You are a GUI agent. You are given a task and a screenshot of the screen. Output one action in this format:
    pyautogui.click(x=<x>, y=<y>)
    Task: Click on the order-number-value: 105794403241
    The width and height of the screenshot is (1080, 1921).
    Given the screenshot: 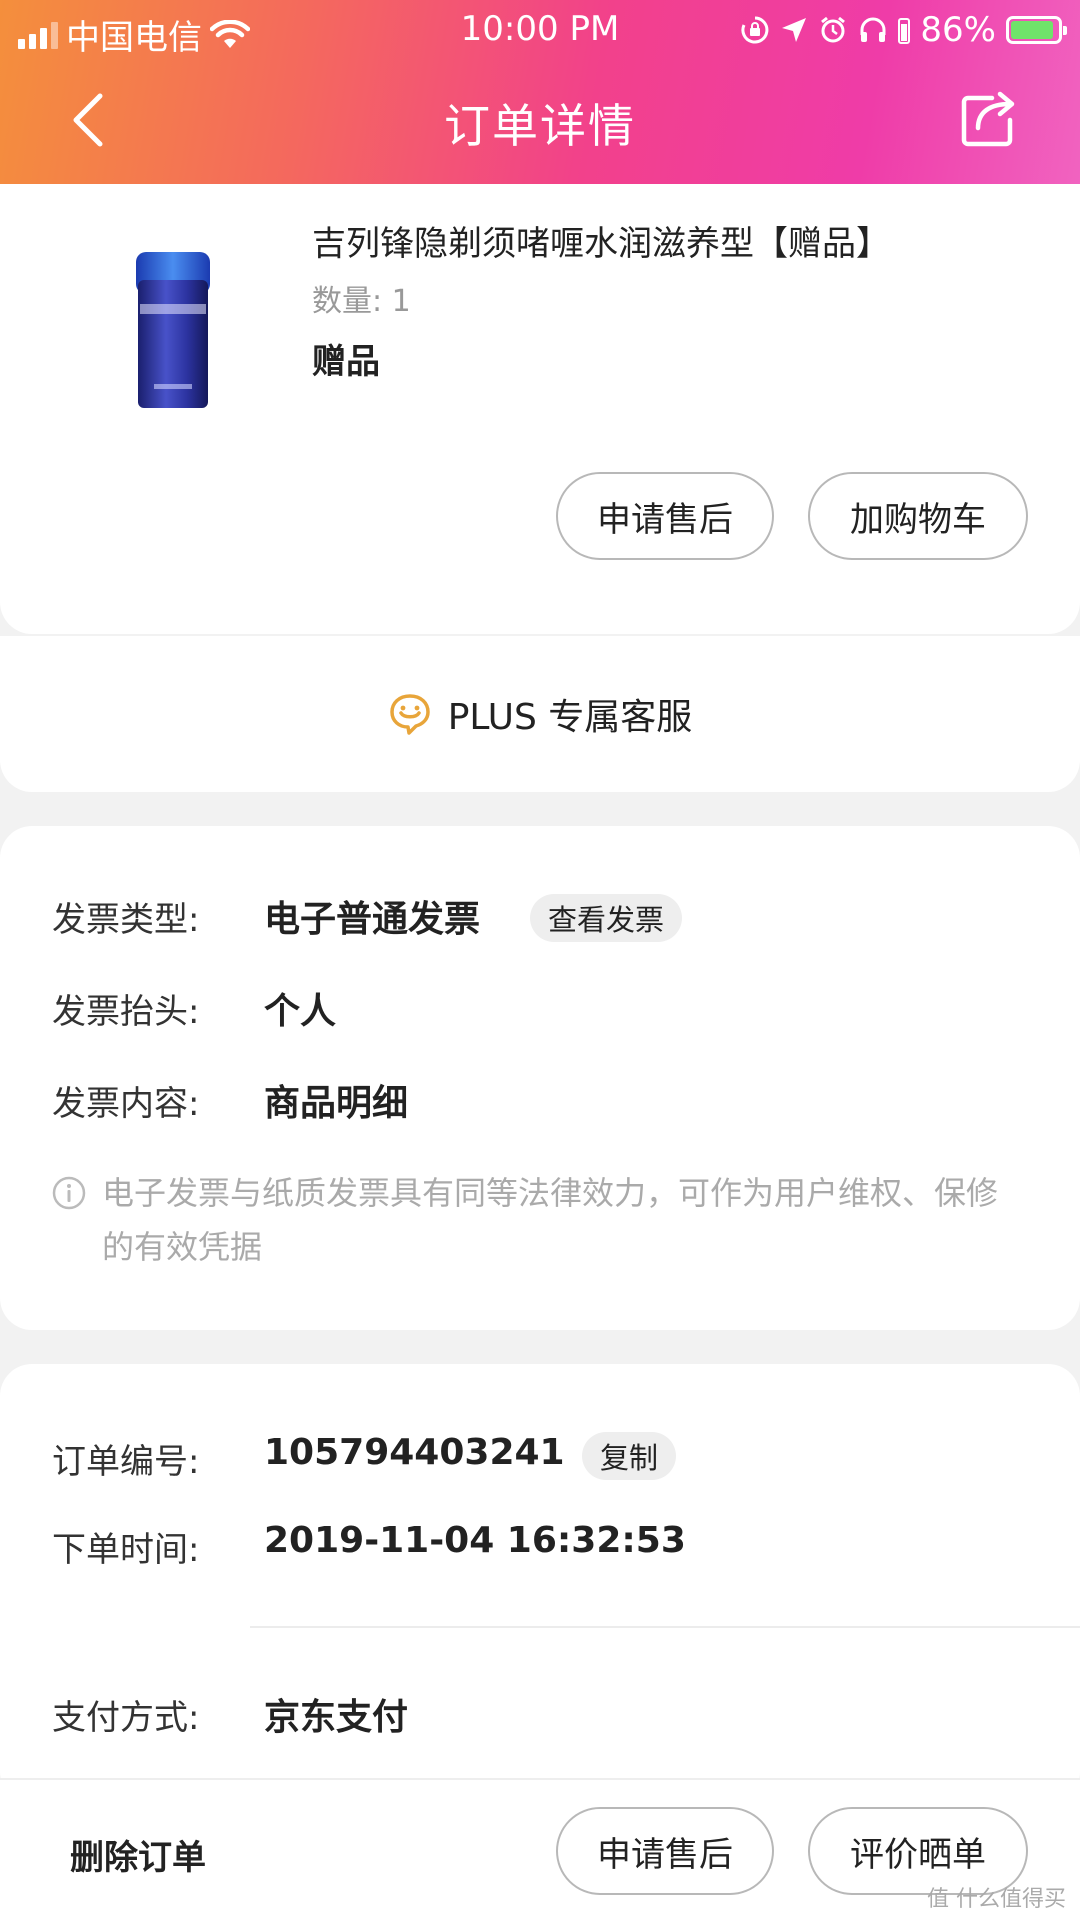 What is the action you would take?
    pyautogui.click(x=414, y=1452)
    